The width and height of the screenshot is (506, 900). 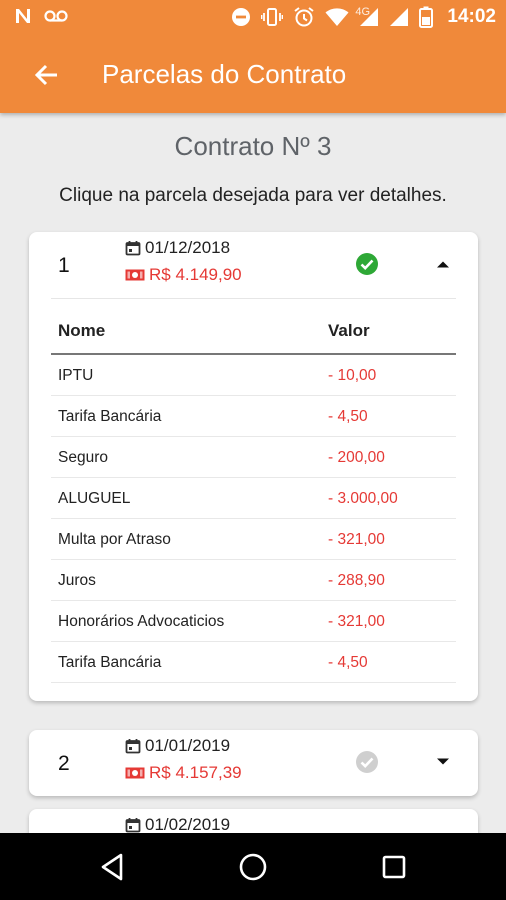 I want to click on signal-icon, so click(x=399, y=17).